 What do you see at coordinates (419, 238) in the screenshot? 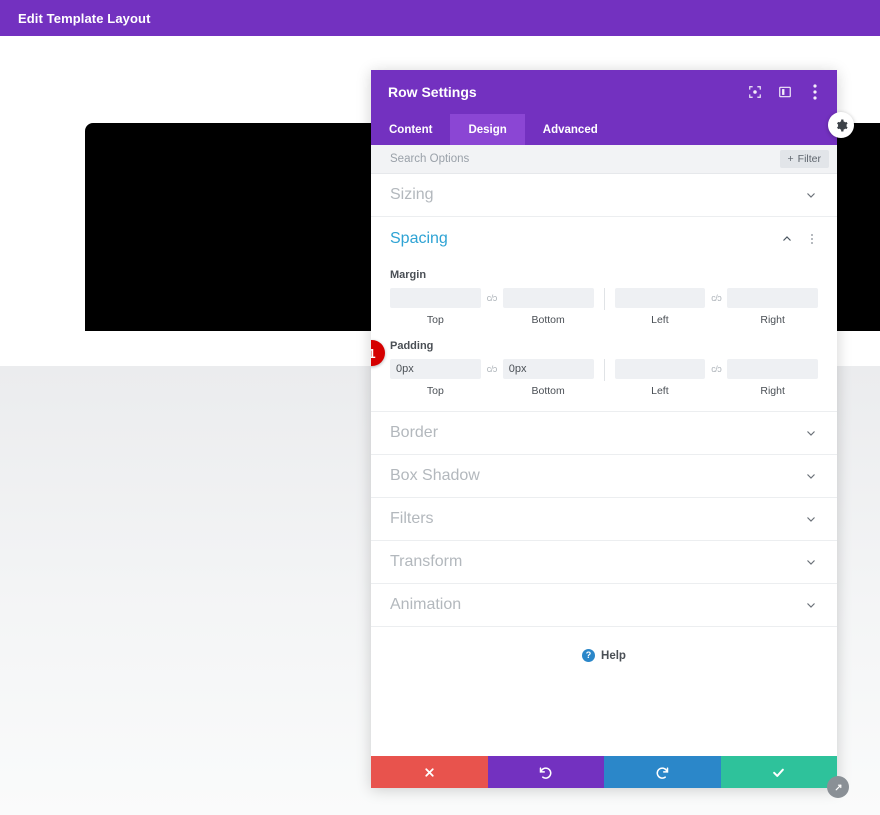
I see `section-spacing-label: Spacing` at bounding box center [419, 238].